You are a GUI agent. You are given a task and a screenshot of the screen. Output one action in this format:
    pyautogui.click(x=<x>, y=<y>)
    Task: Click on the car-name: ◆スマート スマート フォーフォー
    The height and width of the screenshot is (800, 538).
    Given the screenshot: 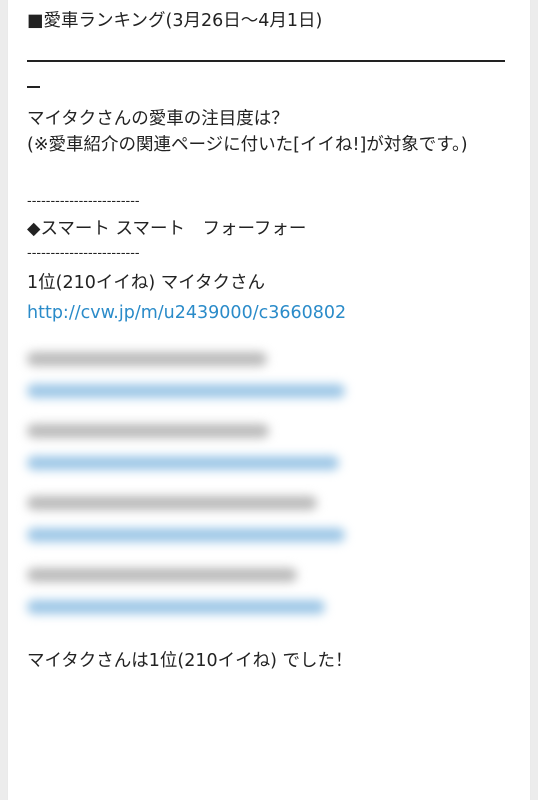 What is the action you would take?
    pyautogui.click(x=167, y=229)
    